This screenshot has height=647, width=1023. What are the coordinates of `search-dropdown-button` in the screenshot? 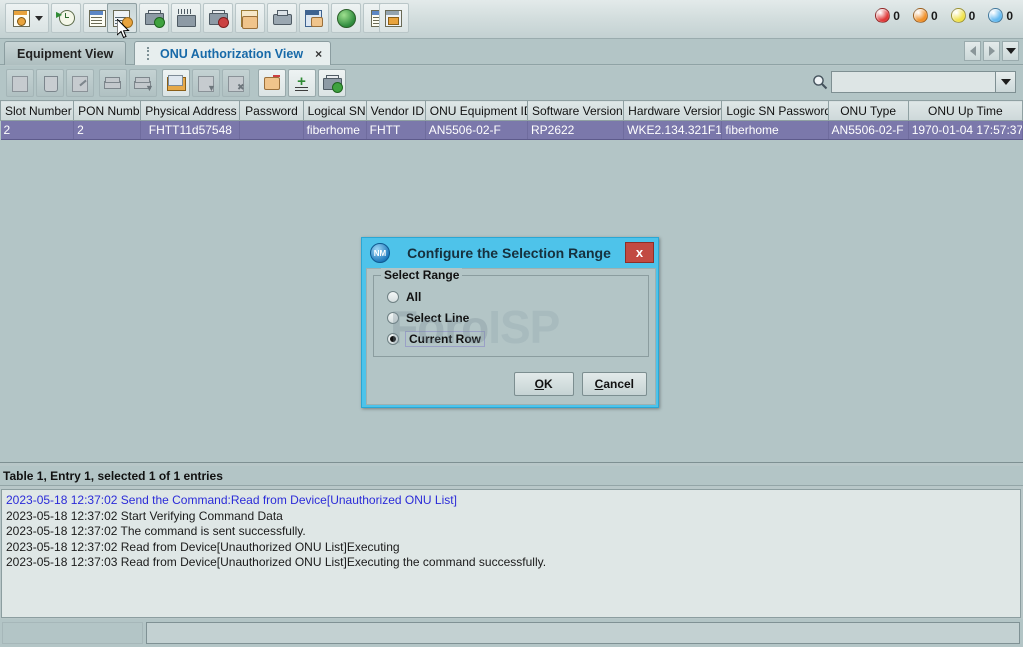 It's located at (1006, 82).